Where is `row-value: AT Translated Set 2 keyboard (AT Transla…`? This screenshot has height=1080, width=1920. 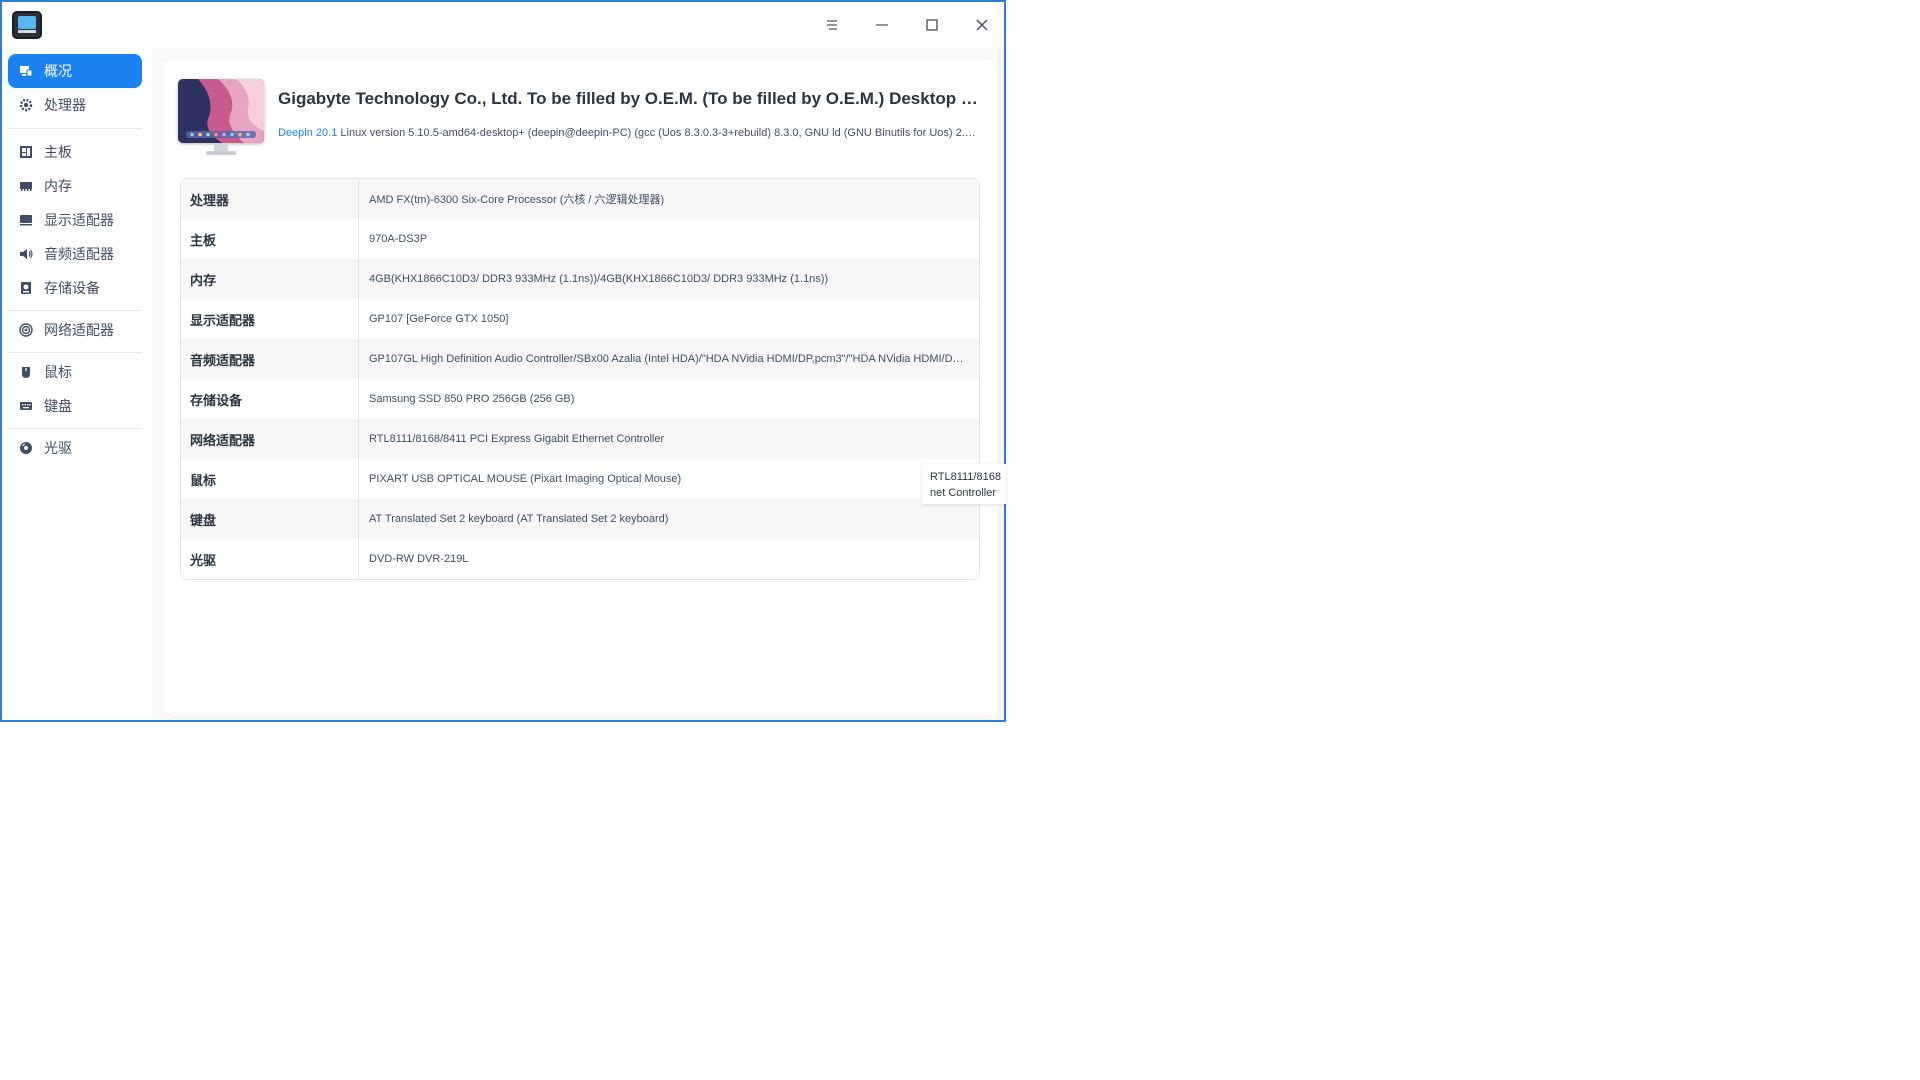
row-value: AT Translated Set 2 keyboard (AT Transla… is located at coordinates (519, 519).